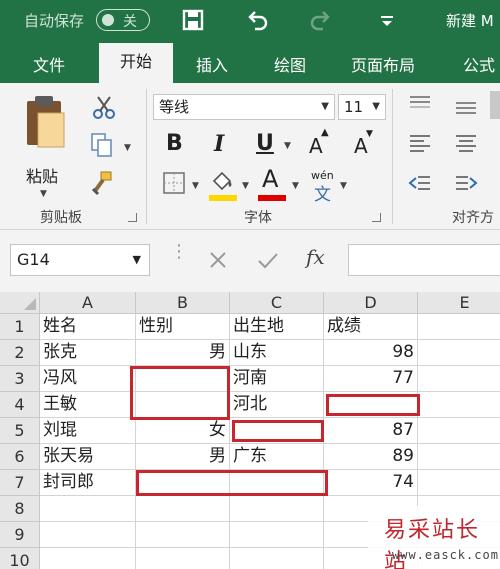  Describe the element at coordinates (179, 252) in the screenshot. I see `more-options-icon: ⋮` at that location.